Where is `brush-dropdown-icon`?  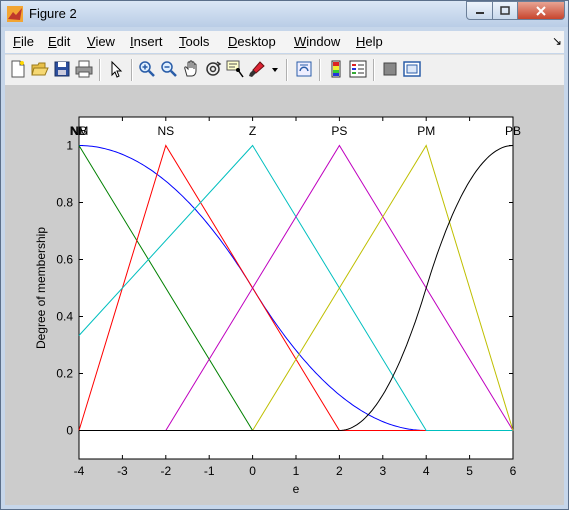
brush-dropdown-icon is located at coordinates (275, 69).